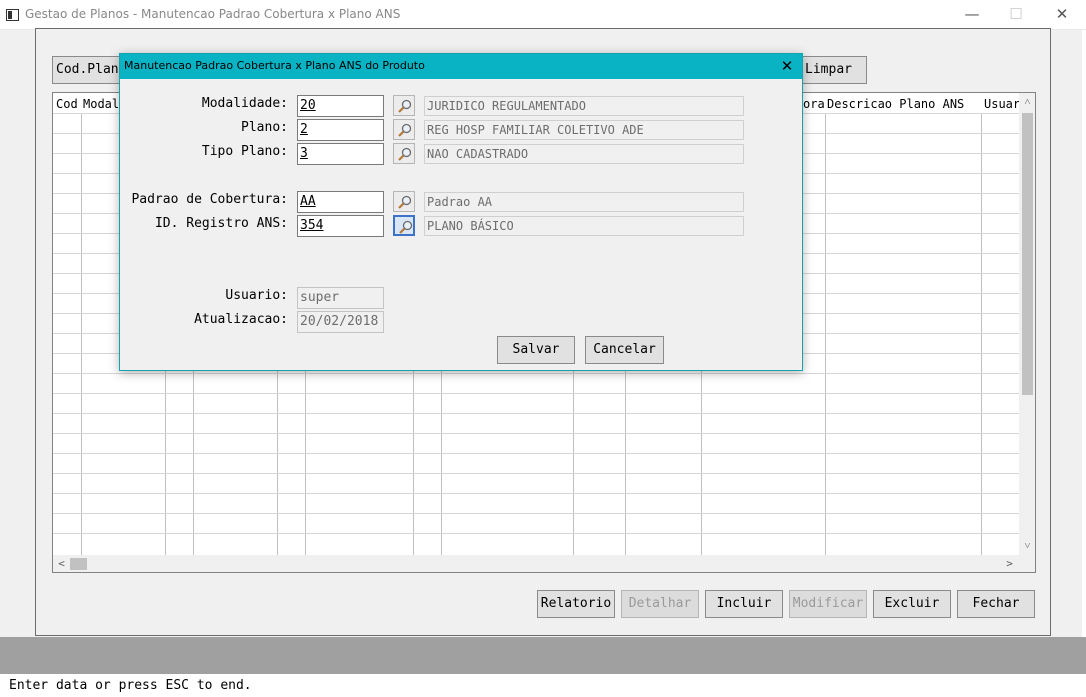 This screenshot has height=697, width=1086. I want to click on usuario-field: super, so click(340, 298).